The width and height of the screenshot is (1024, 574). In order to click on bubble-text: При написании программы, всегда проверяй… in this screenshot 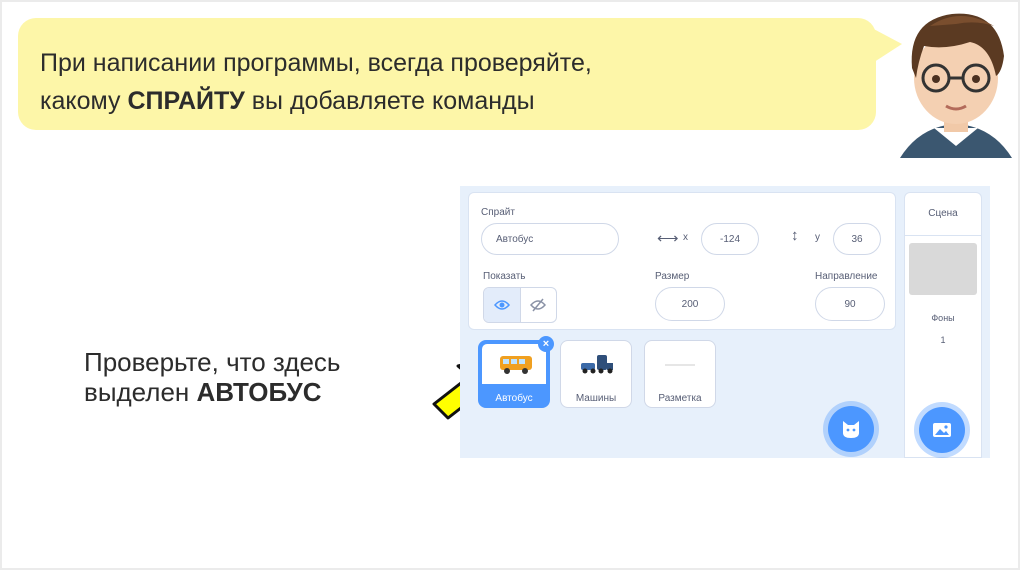, I will do `click(448, 82)`.